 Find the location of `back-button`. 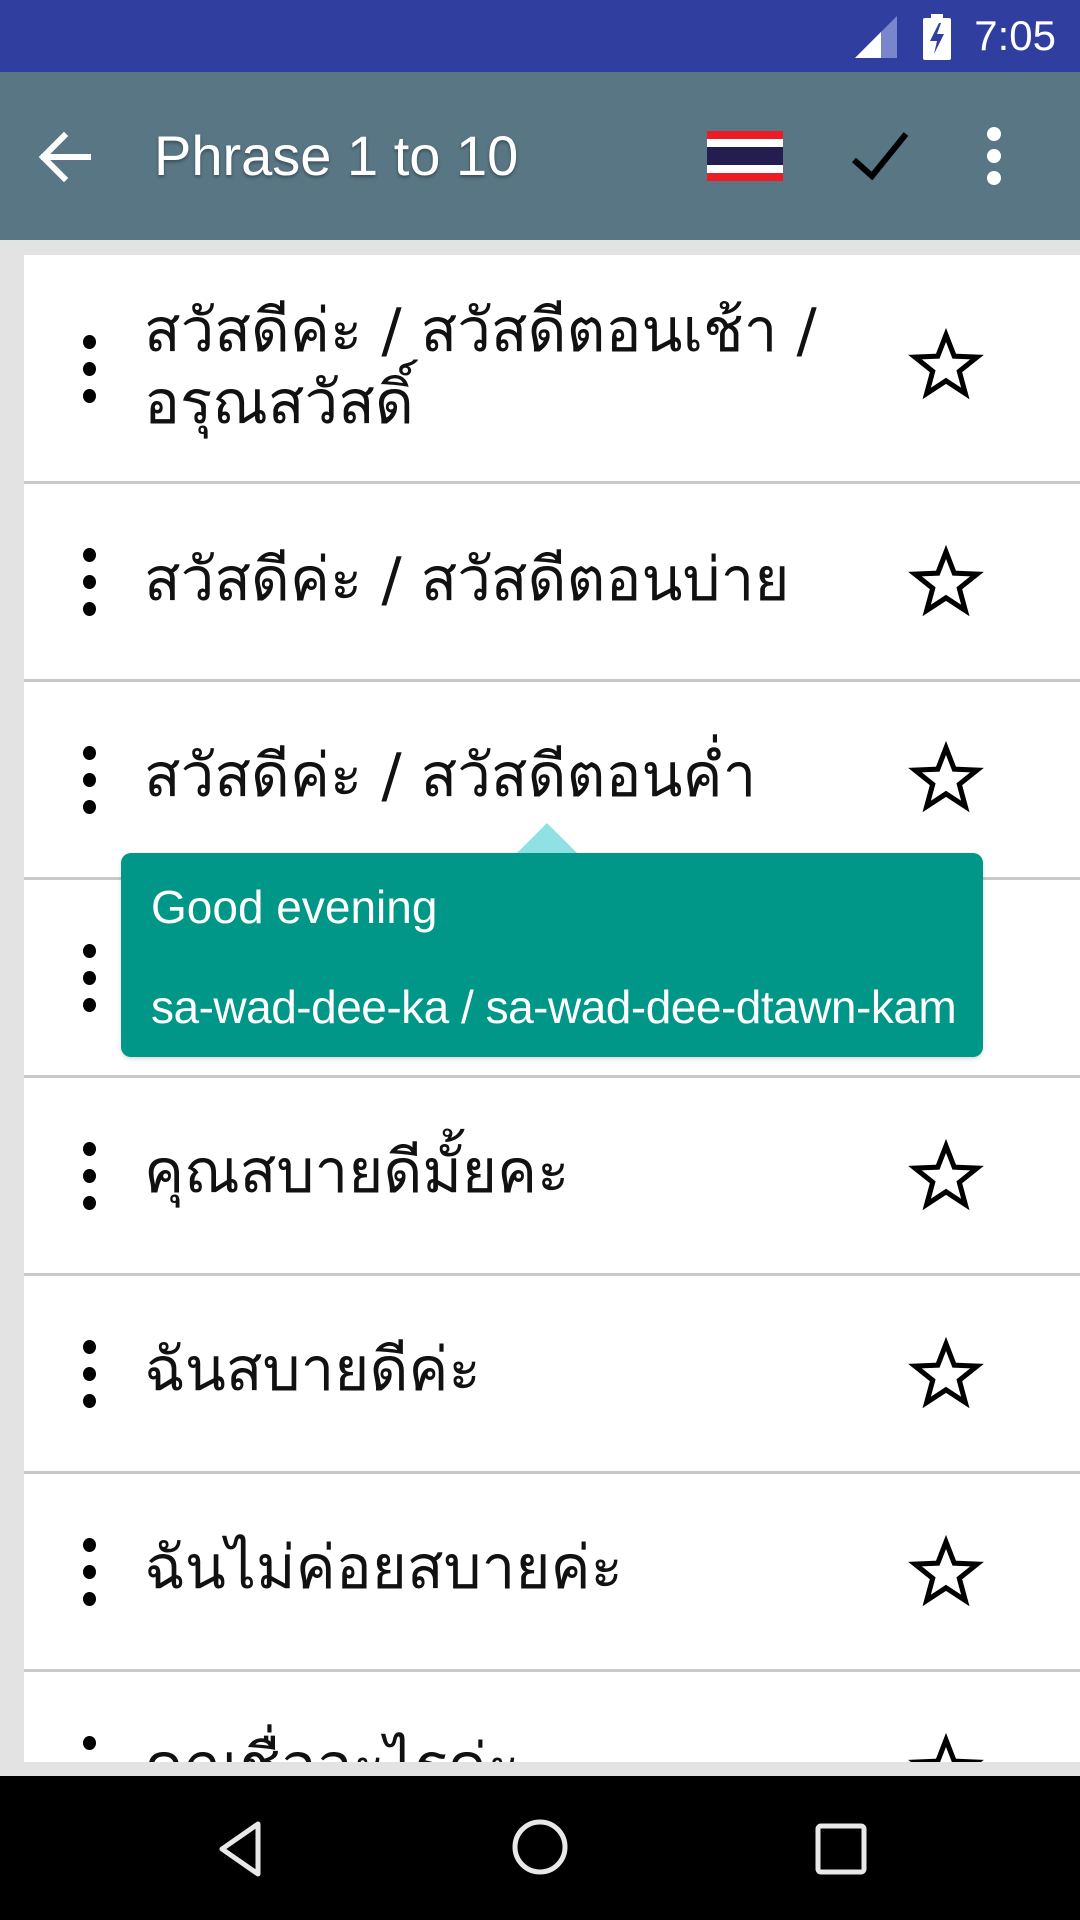

back-button is located at coordinates (65, 157).